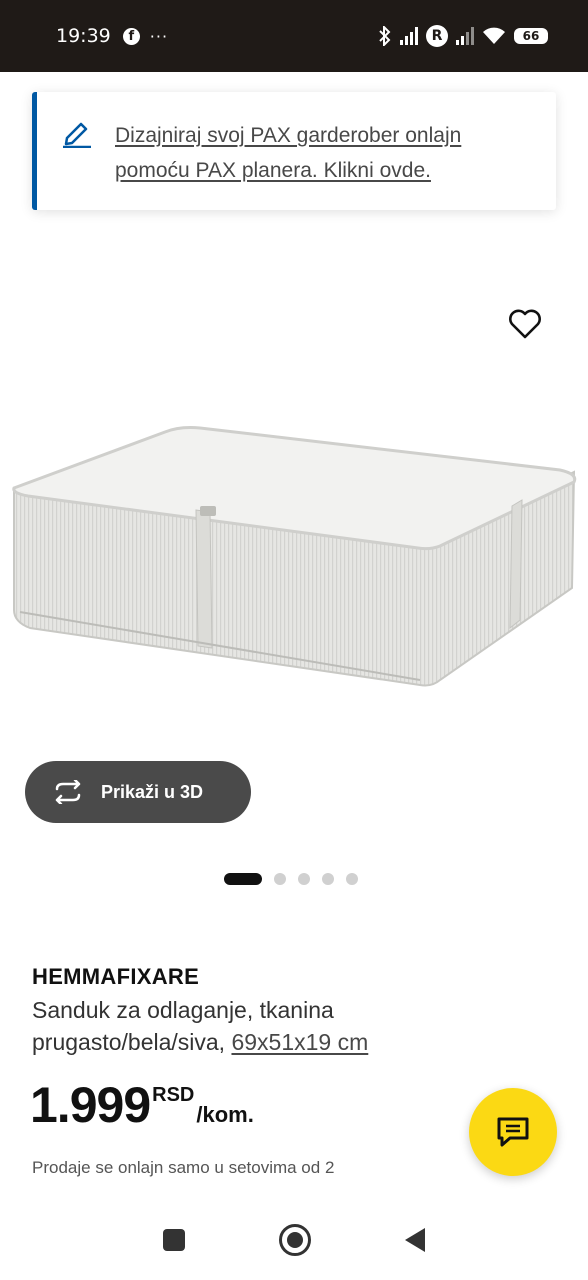 The height and width of the screenshot is (1280, 588). I want to click on heart-icon, so click(525, 324).